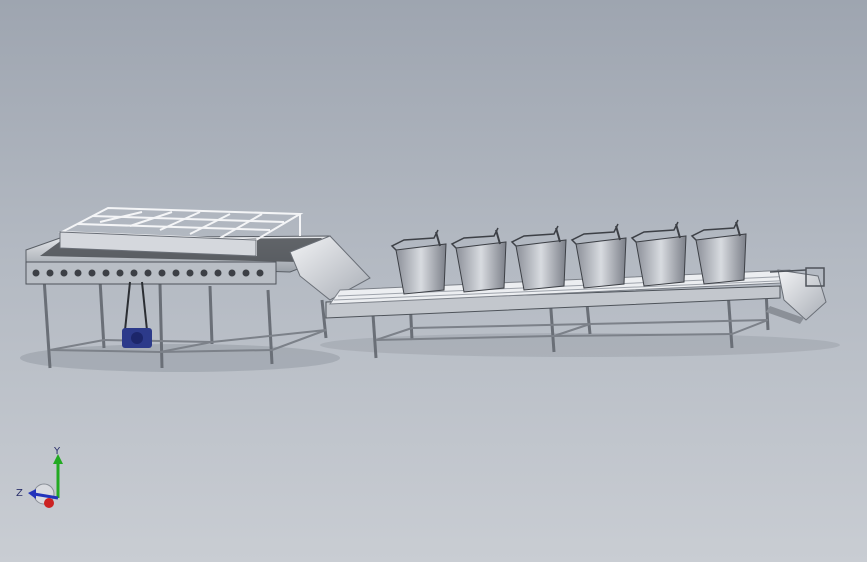 This screenshot has height=562, width=867. I want to click on orientation-triad: Y Z, so click(49, 477).